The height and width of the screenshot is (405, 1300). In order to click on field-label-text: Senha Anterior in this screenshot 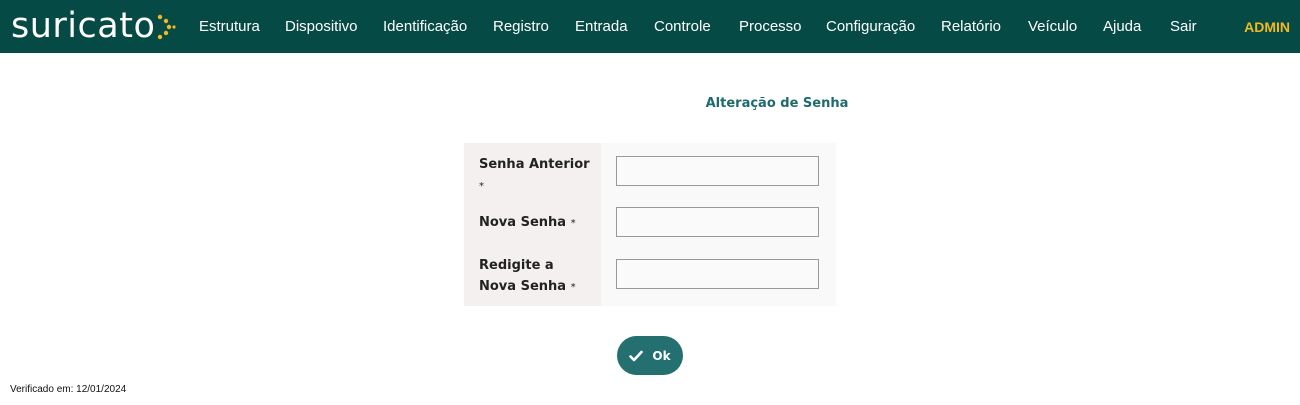, I will do `click(534, 164)`.